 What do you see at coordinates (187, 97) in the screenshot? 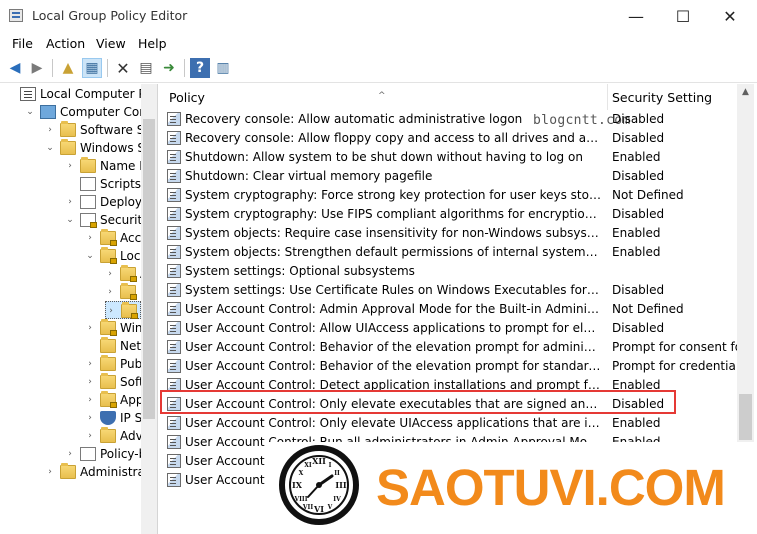
I see `column-header-policy-label: Policy` at bounding box center [187, 97].